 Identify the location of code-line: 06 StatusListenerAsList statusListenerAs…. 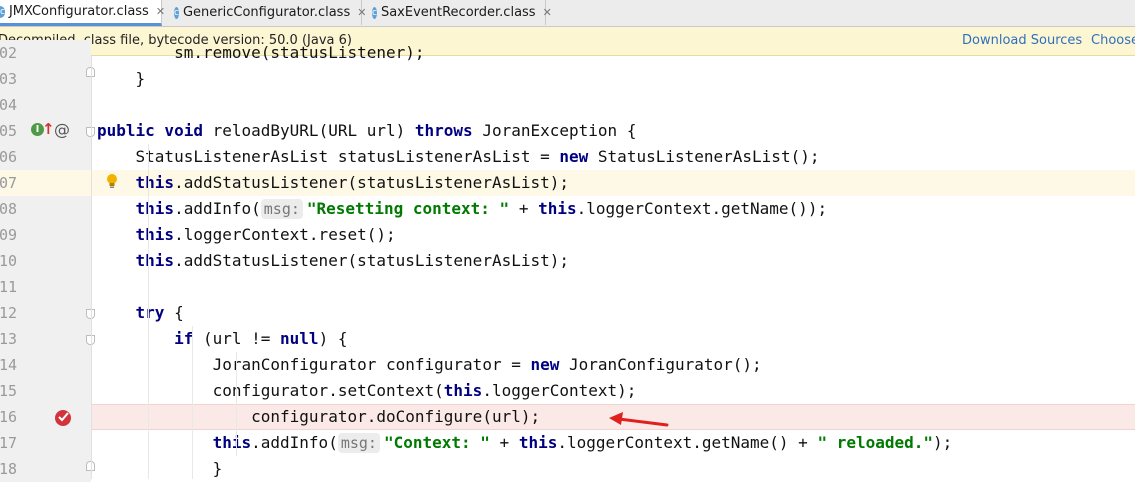
(567, 157).